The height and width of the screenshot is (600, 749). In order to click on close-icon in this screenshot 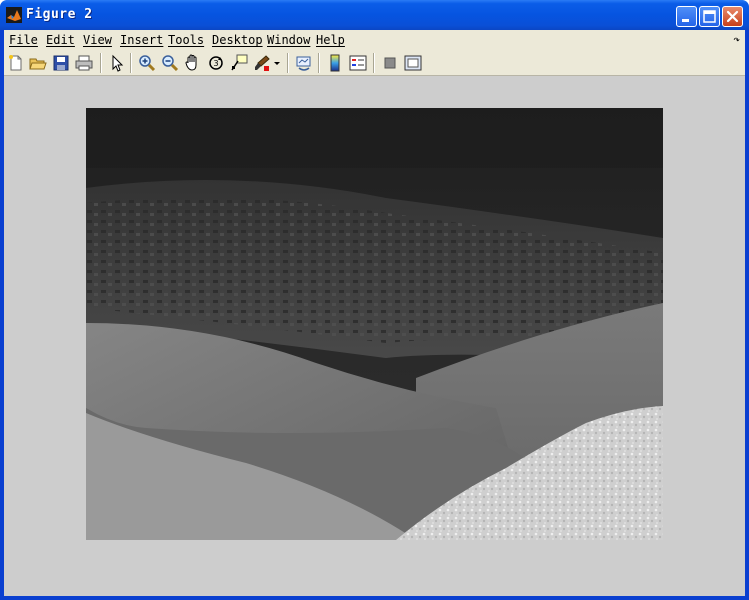, I will do `click(732, 16)`.